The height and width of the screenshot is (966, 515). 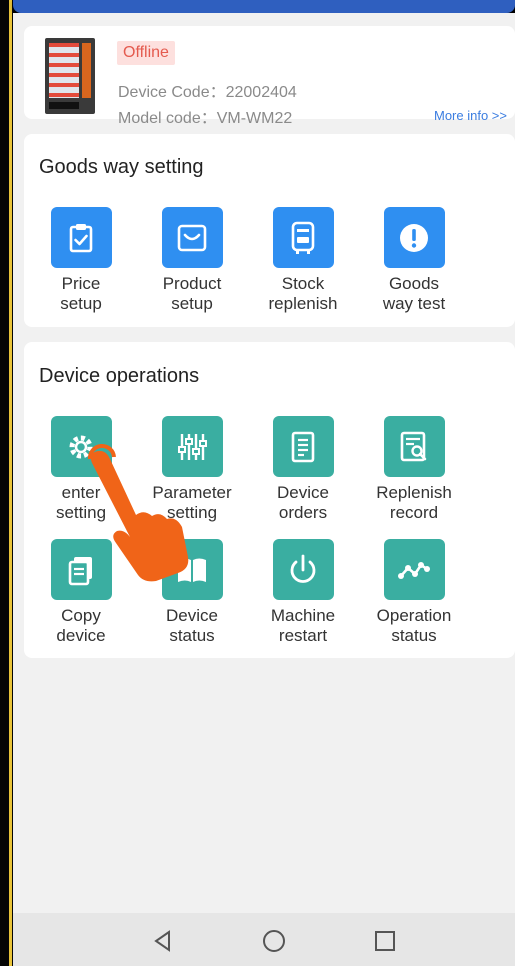 What do you see at coordinates (303, 293) in the screenshot?
I see `tile-label: Stock replenish` at bounding box center [303, 293].